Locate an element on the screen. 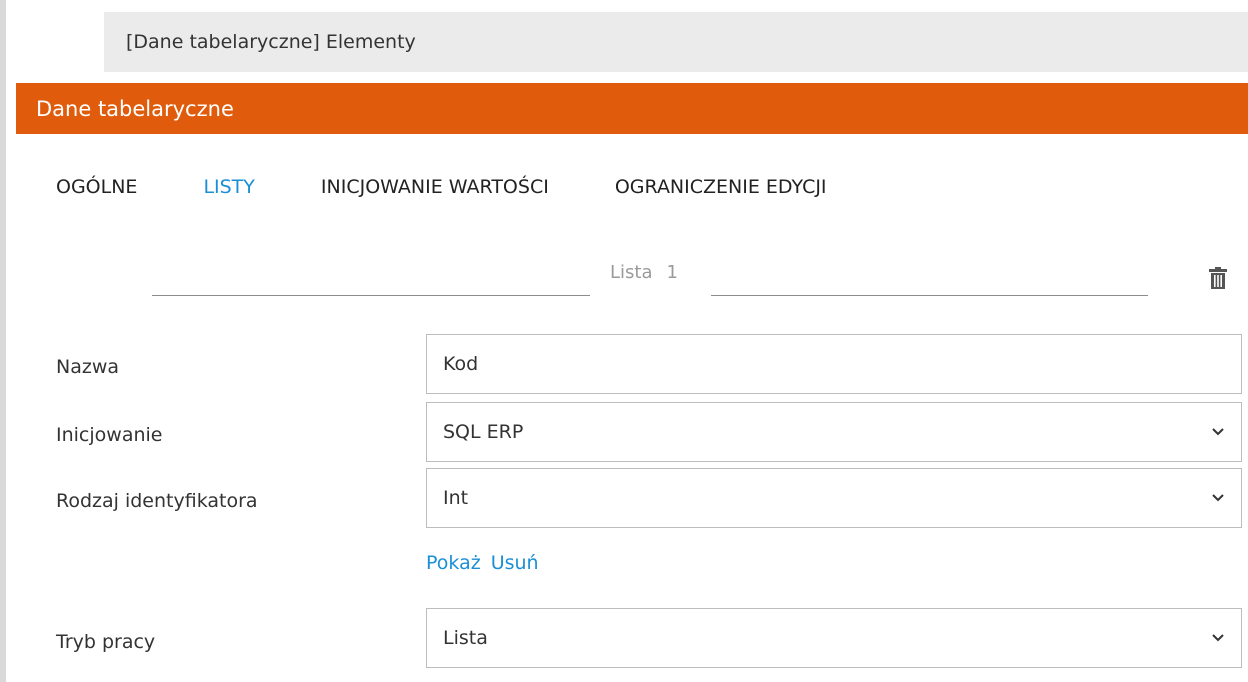  nazwa-label: Nazwa is located at coordinates (88, 367).